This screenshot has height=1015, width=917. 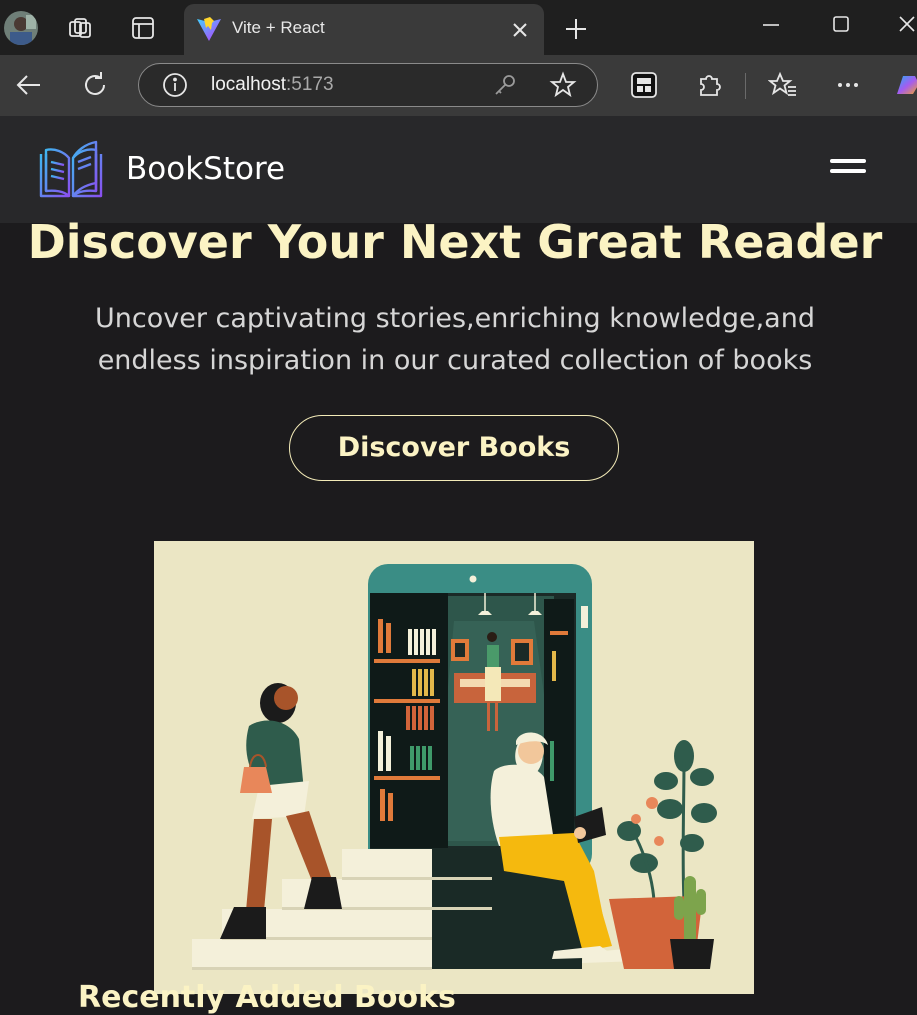 I want to click on url-host: localhost, so click(x=248, y=84).